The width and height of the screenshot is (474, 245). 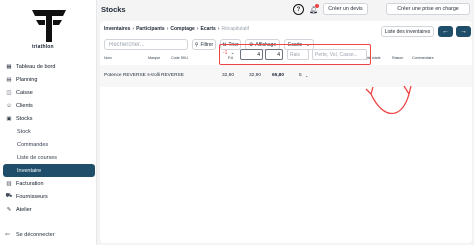 I want to click on comment-input, so click(x=339, y=54).